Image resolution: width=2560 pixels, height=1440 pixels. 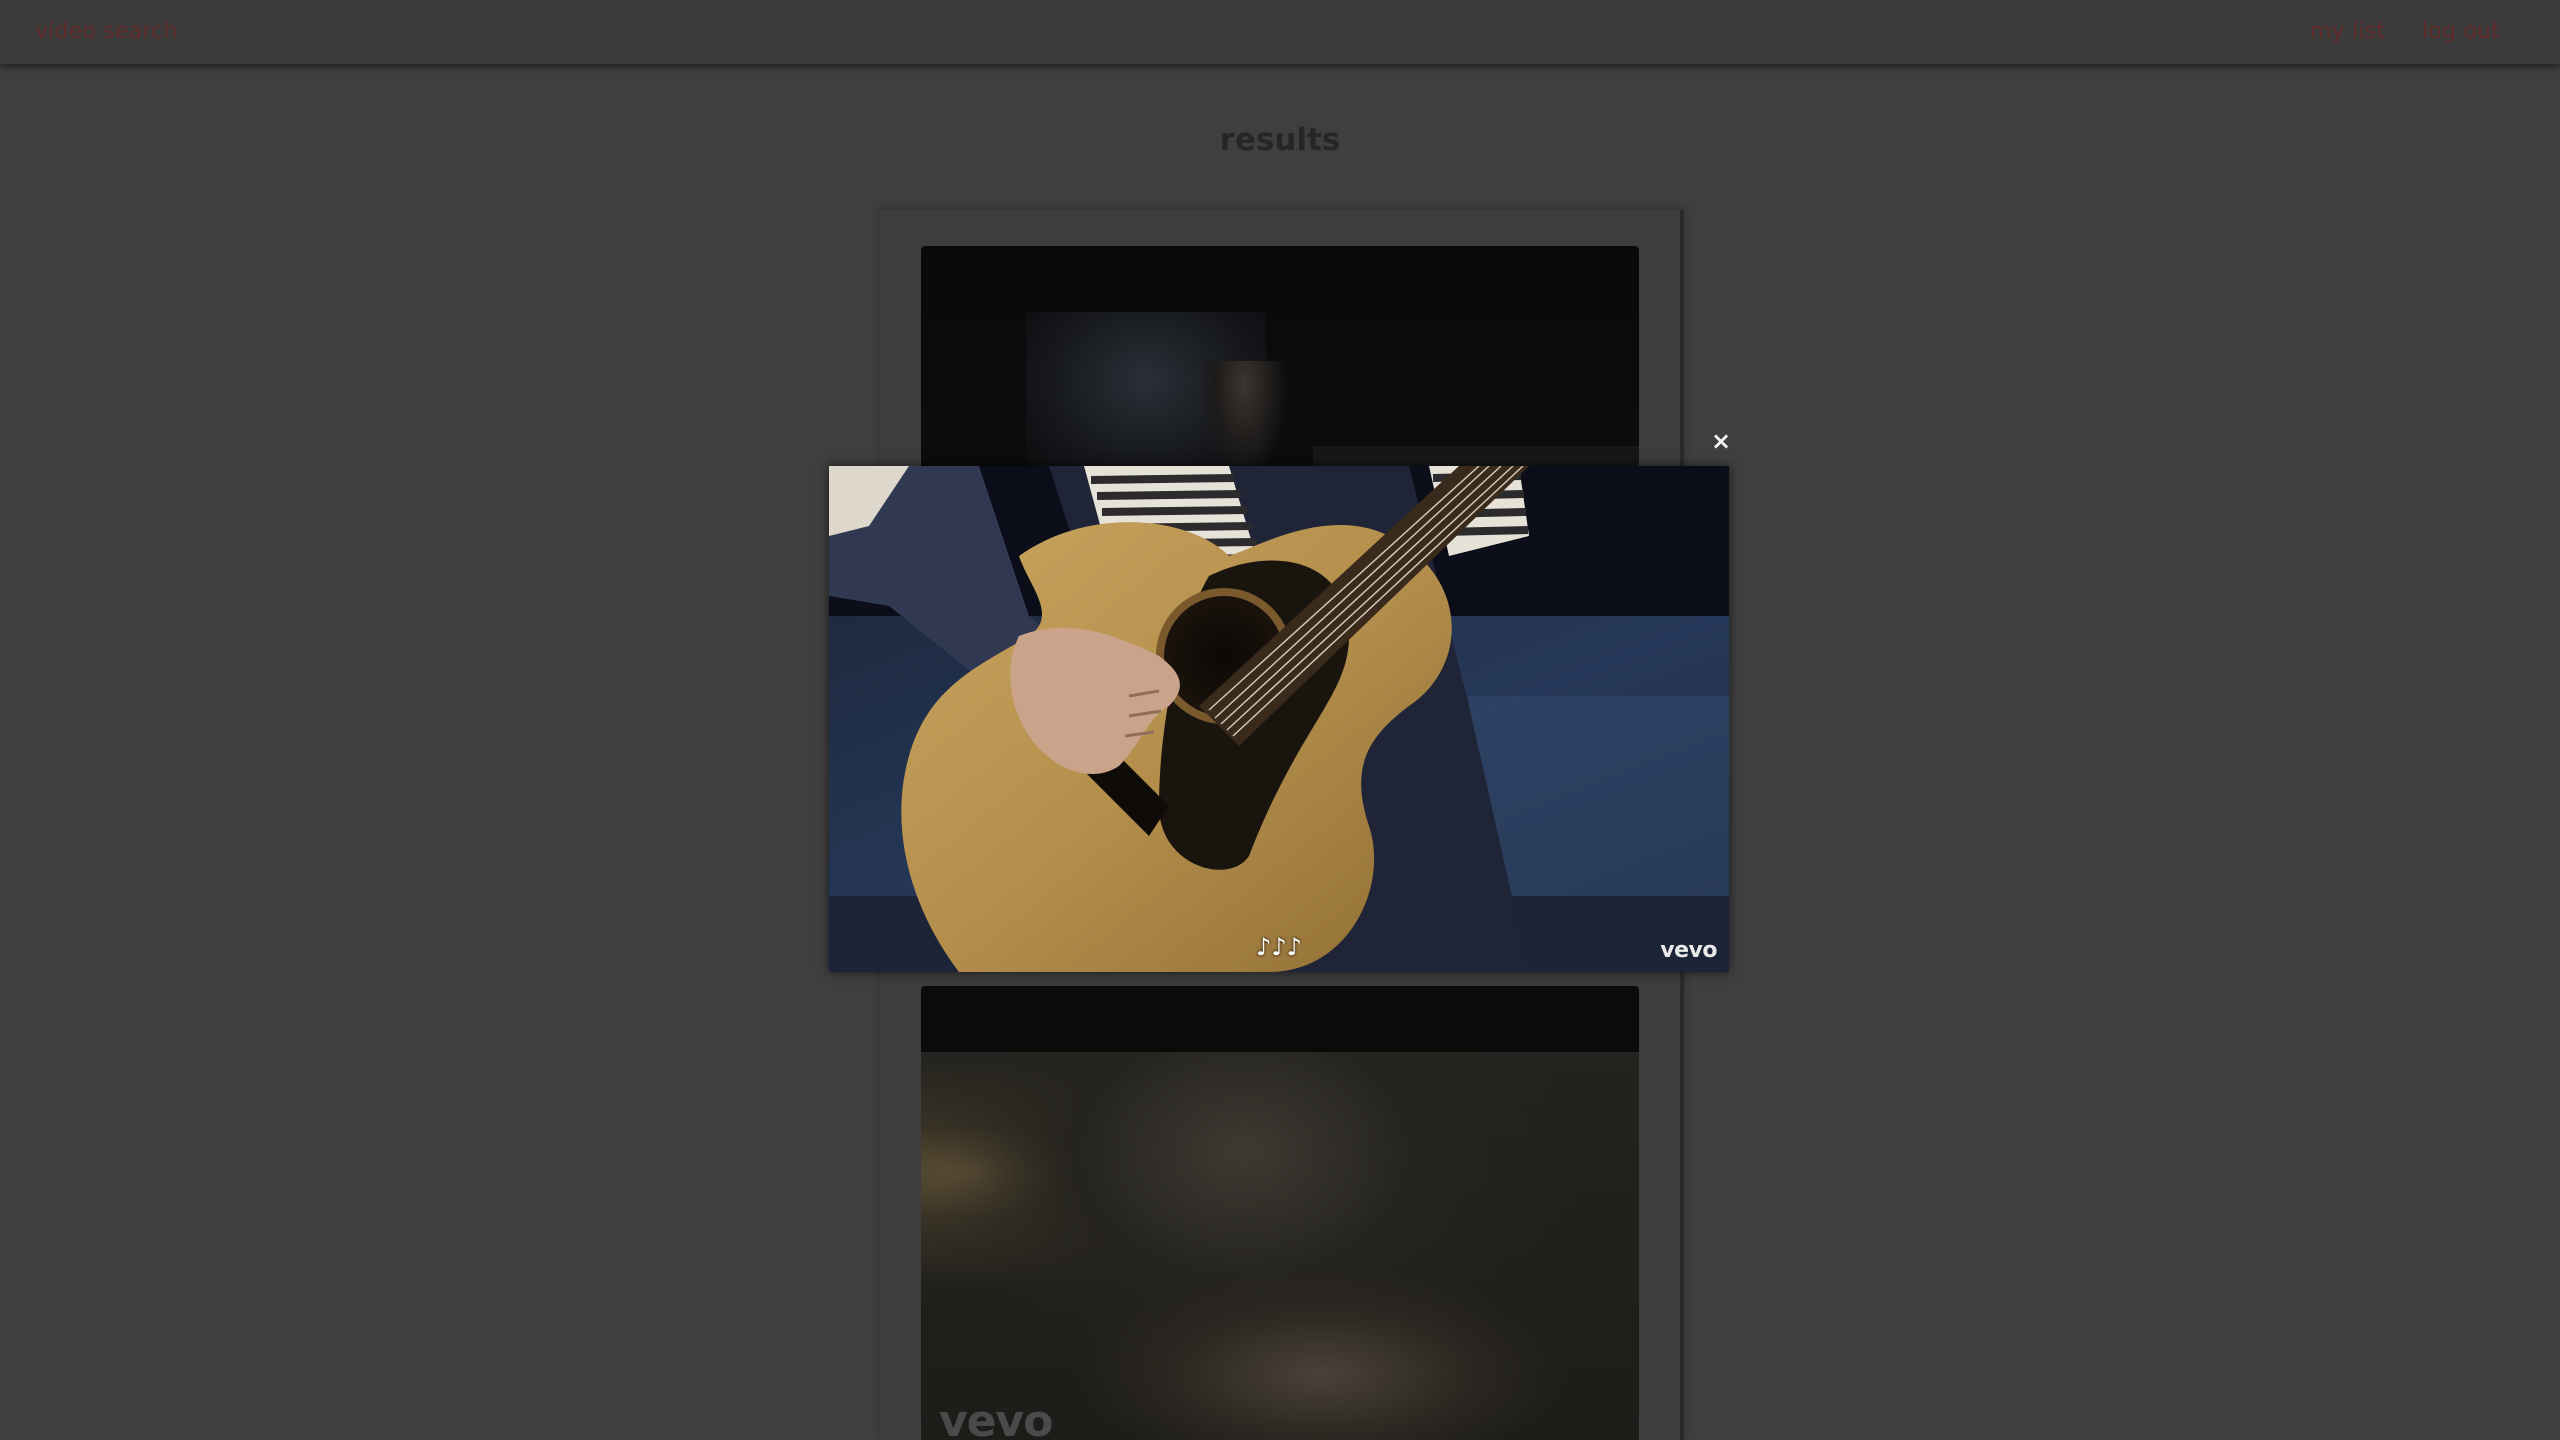 What do you see at coordinates (1280, 32) in the screenshot?
I see `top-navbar: video search my list log out` at bounding box center [1280, 32].